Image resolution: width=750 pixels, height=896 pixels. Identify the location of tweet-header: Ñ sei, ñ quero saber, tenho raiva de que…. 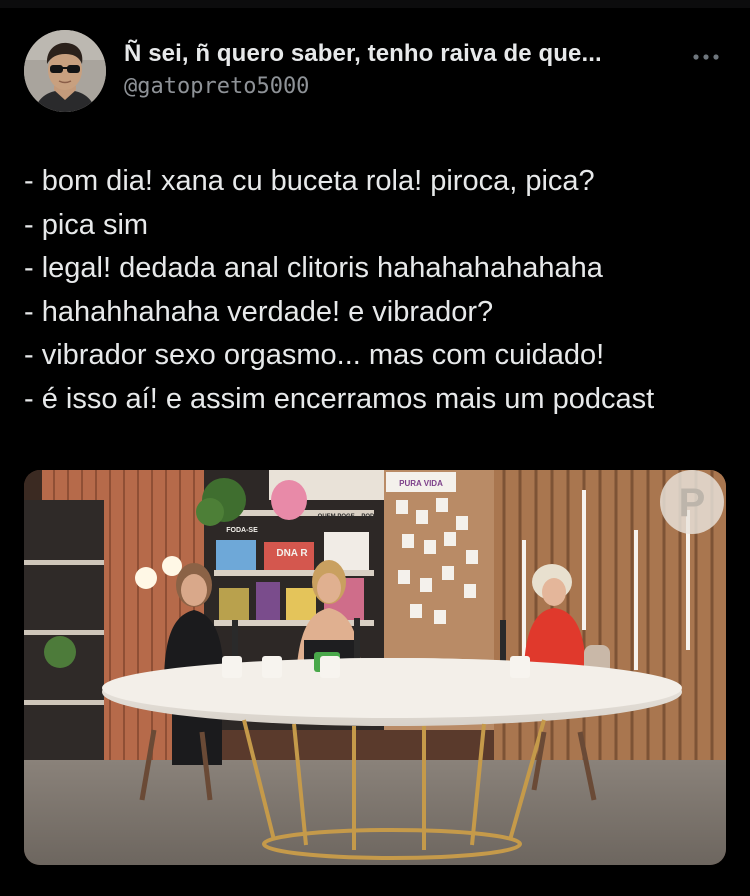
(375, 72).